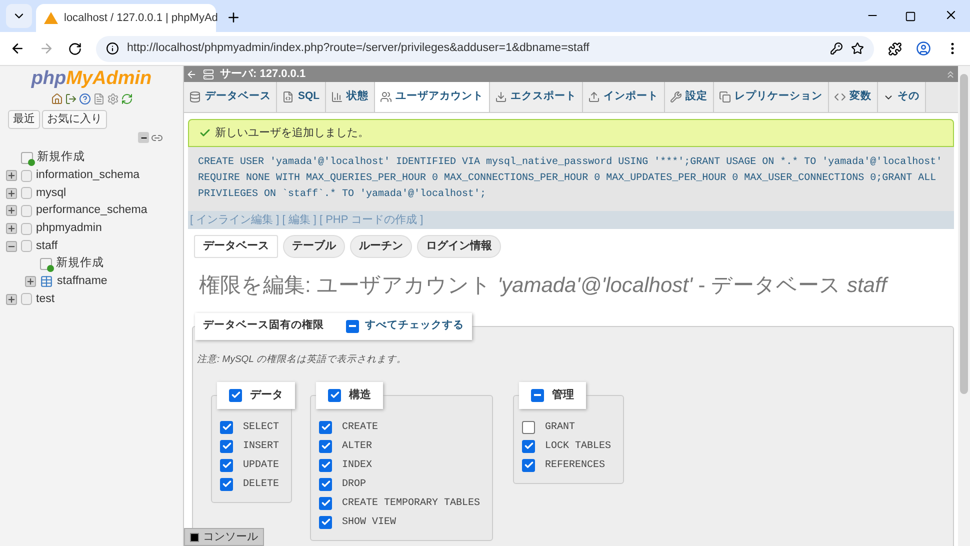 This screenshot has height=546, width=970. I want to click on privilege-label: ALTER, so click(357, 447).